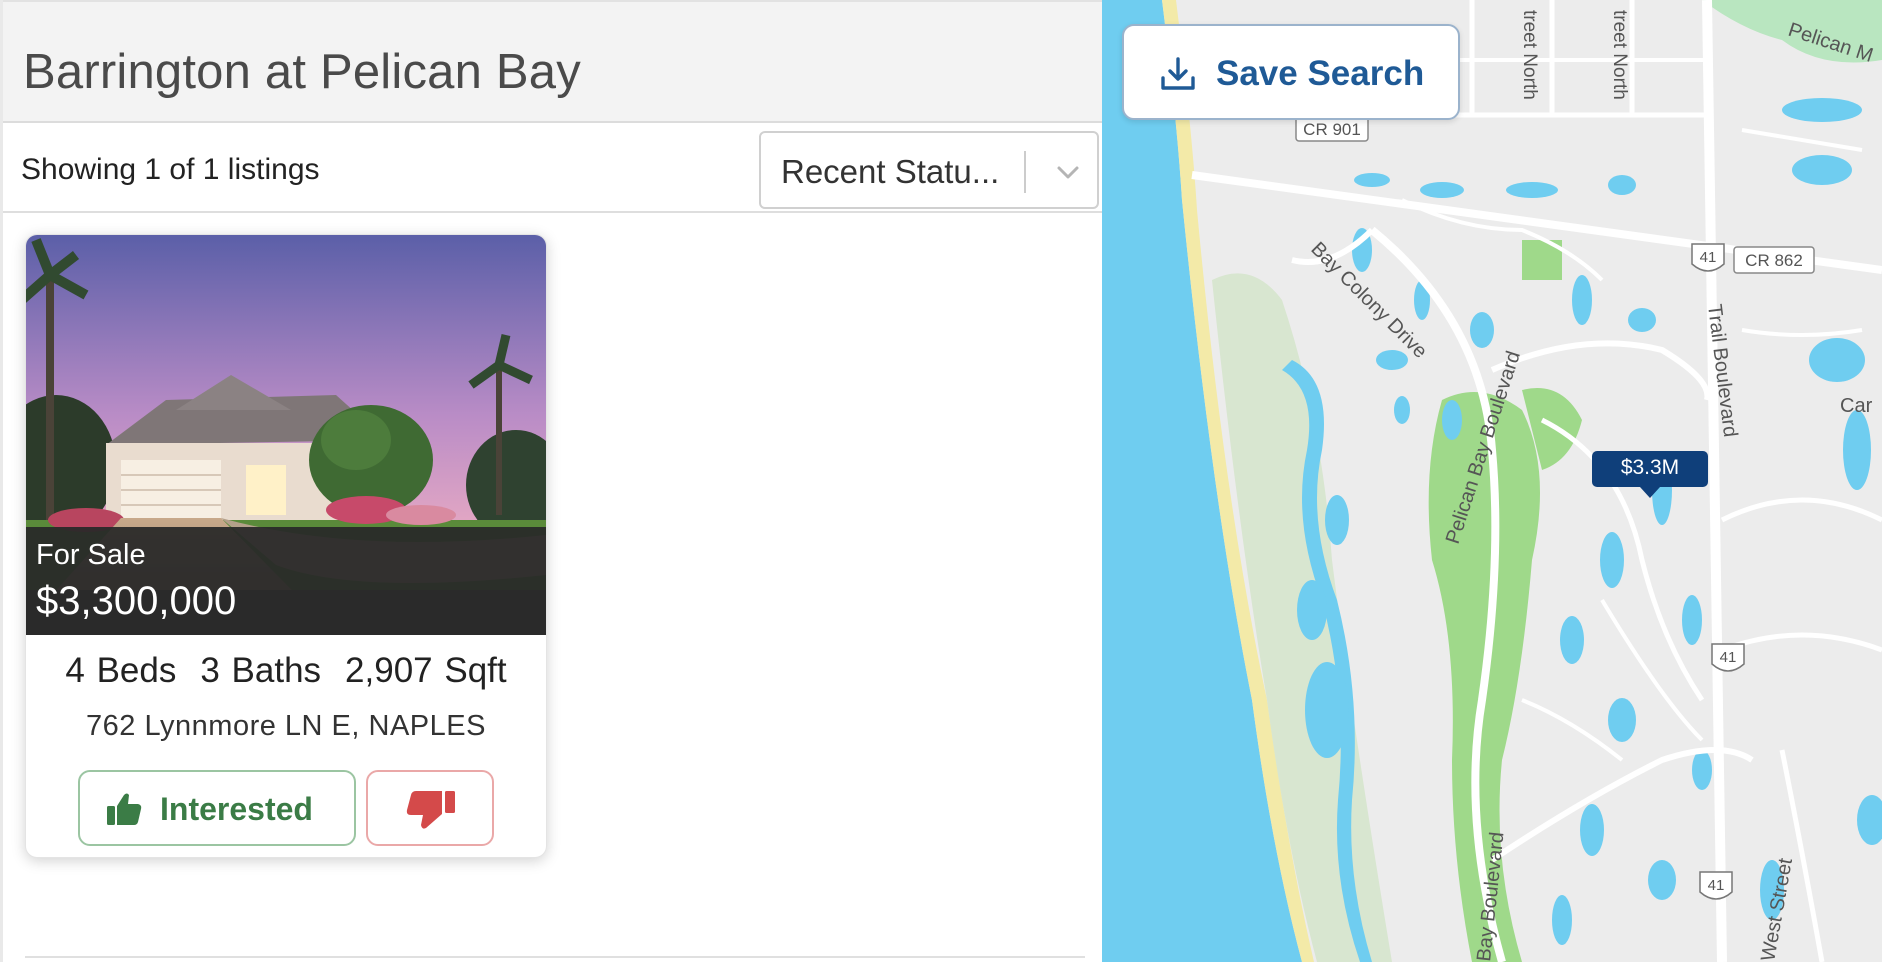 This screenshot has height=962, width=1882. What do you see at coordinates (124, 809) in the screenshot?
I see `thumbs-up-icon` at bounding box center [124, 809].